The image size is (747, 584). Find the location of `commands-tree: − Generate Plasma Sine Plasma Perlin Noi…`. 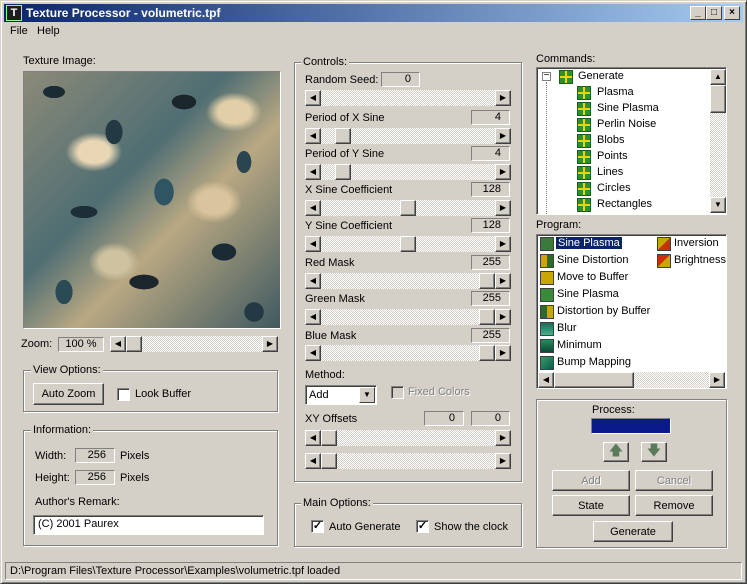

commands-tree: − Generate Plasma Sine Plasma Perlin Noi… is located at coordinates (631, 141).